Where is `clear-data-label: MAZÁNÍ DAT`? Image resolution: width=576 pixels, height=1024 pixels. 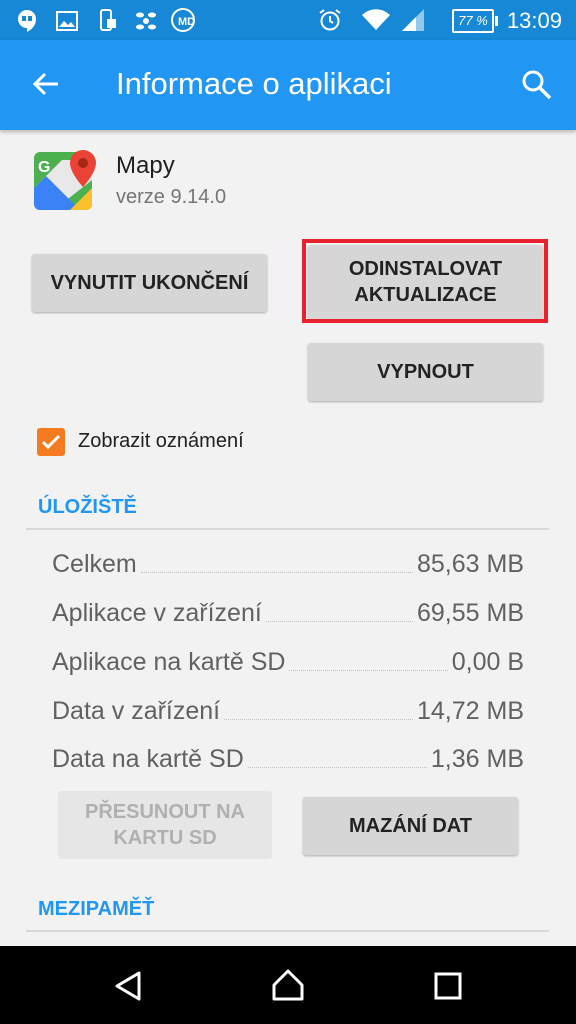 clear-data-label: MAZÁNÍ DAT is located at coordinates (410, 826).